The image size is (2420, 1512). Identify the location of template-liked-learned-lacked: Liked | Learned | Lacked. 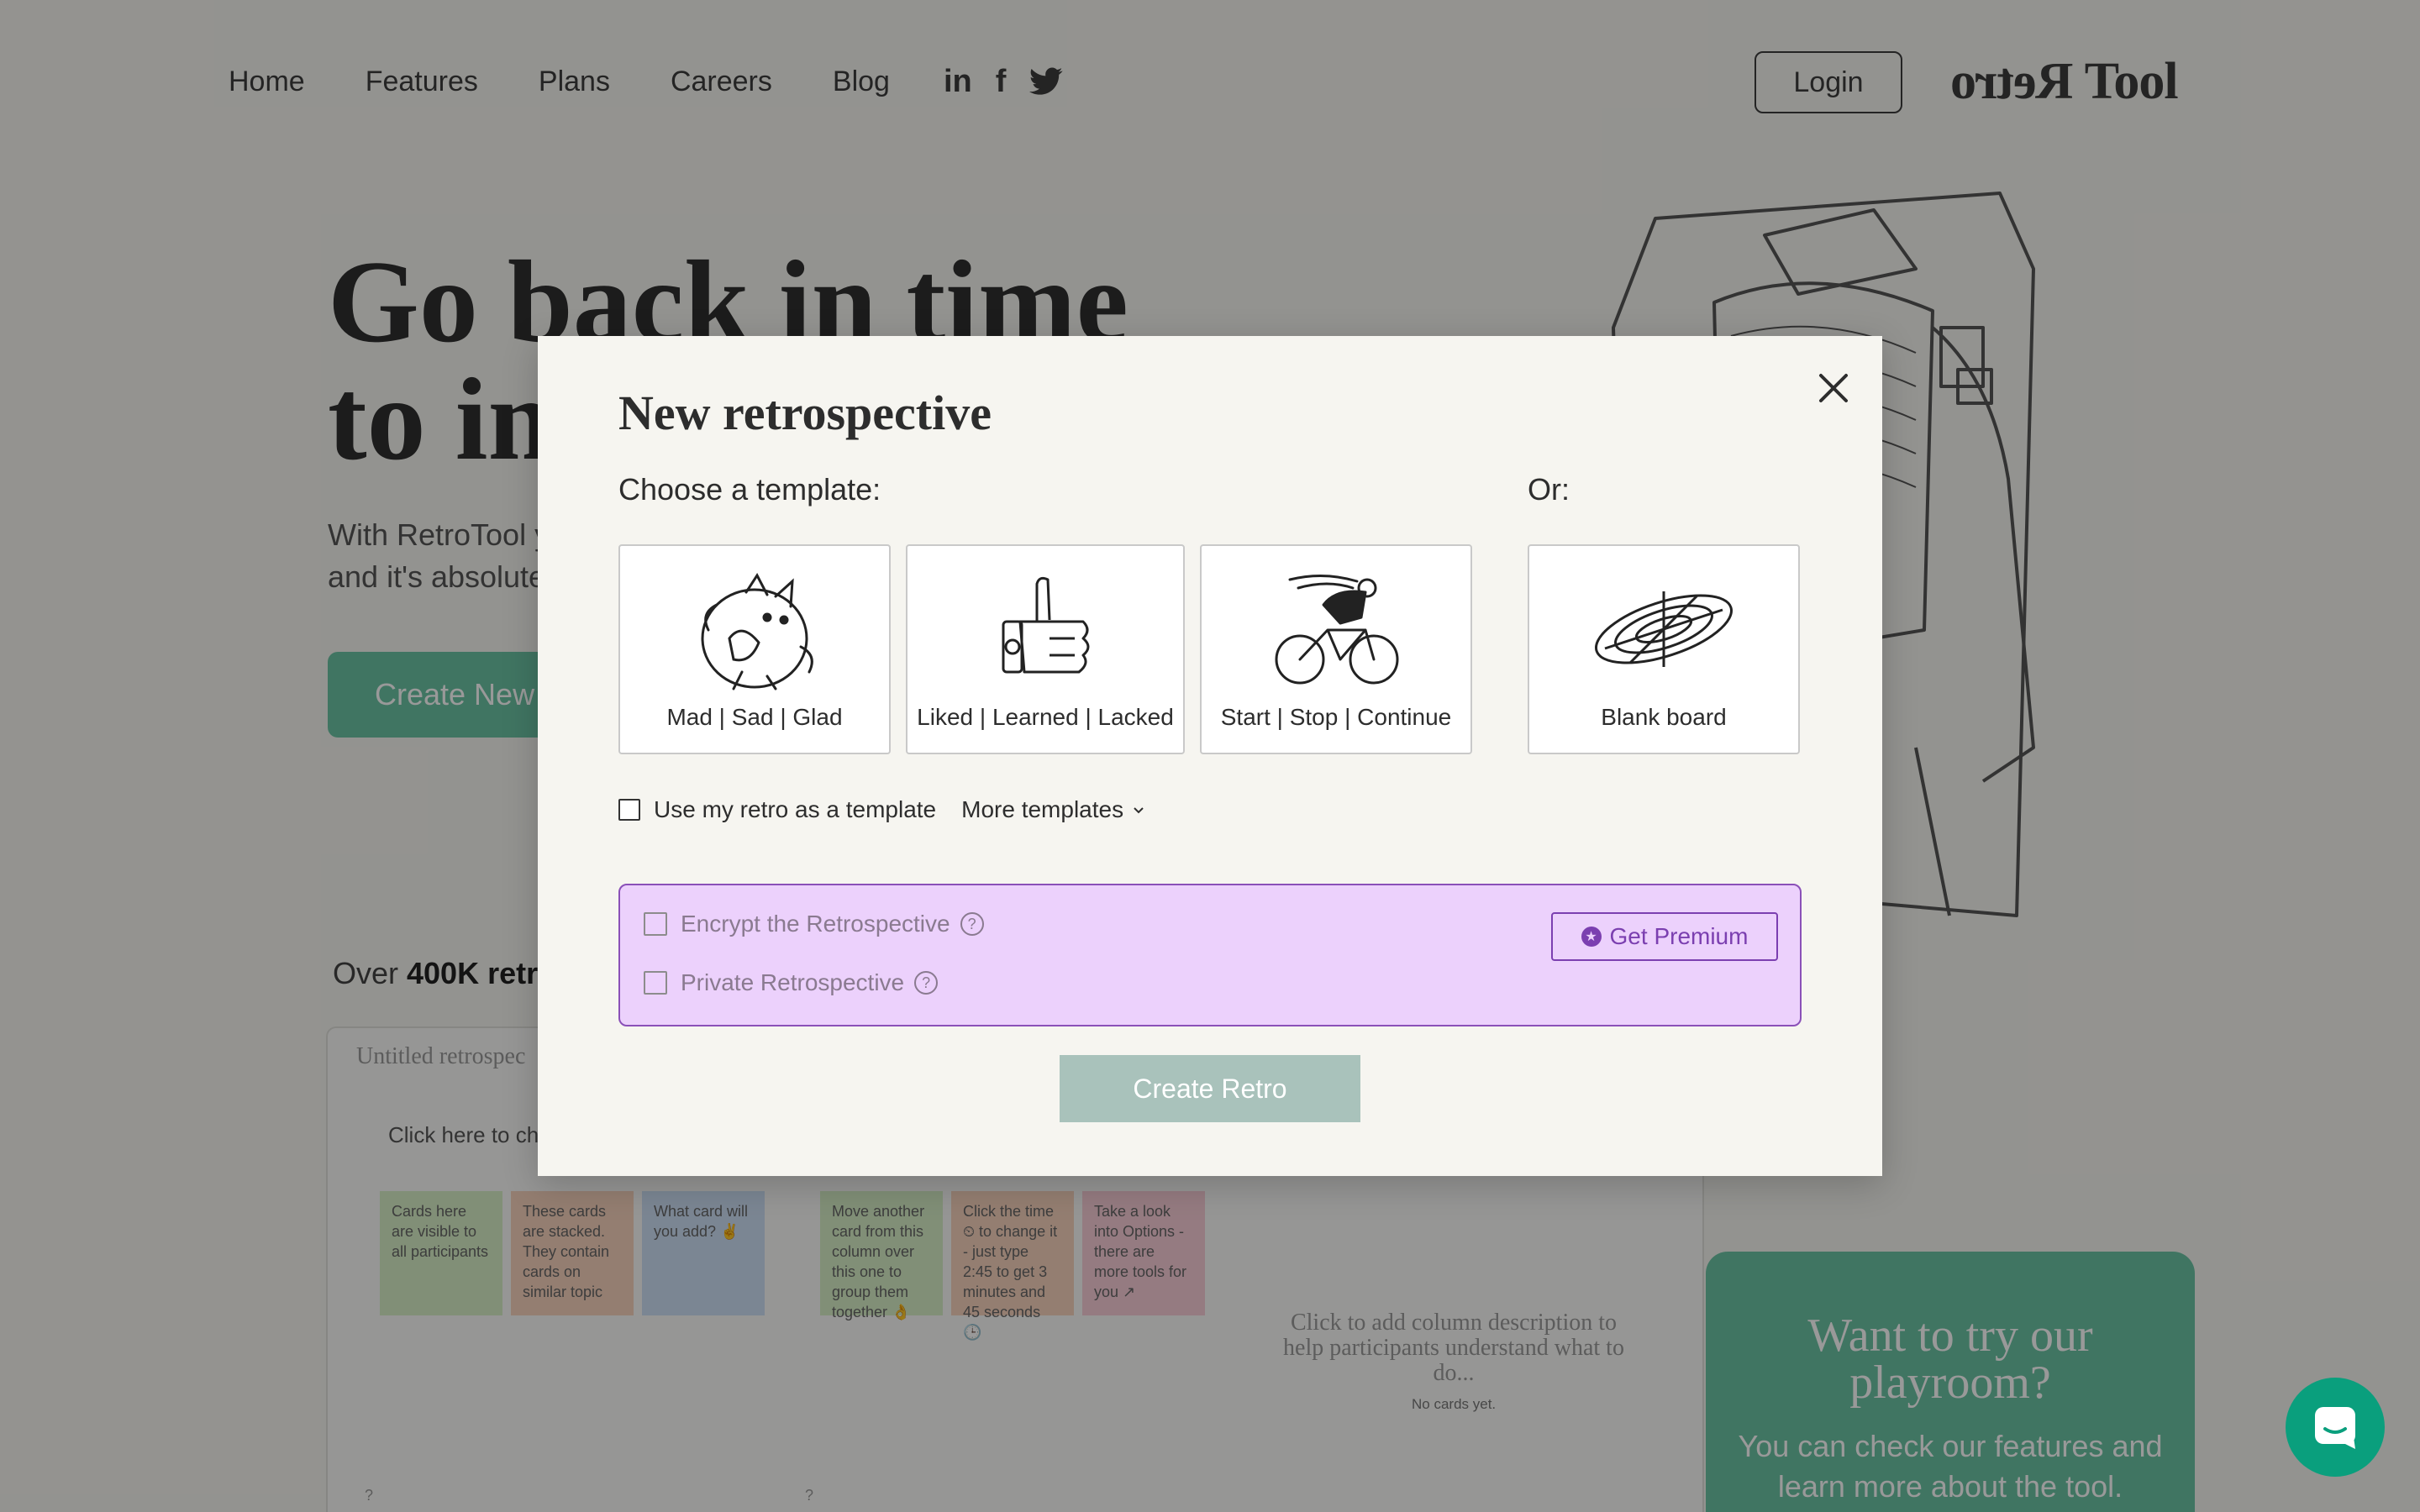
(1045, 649).